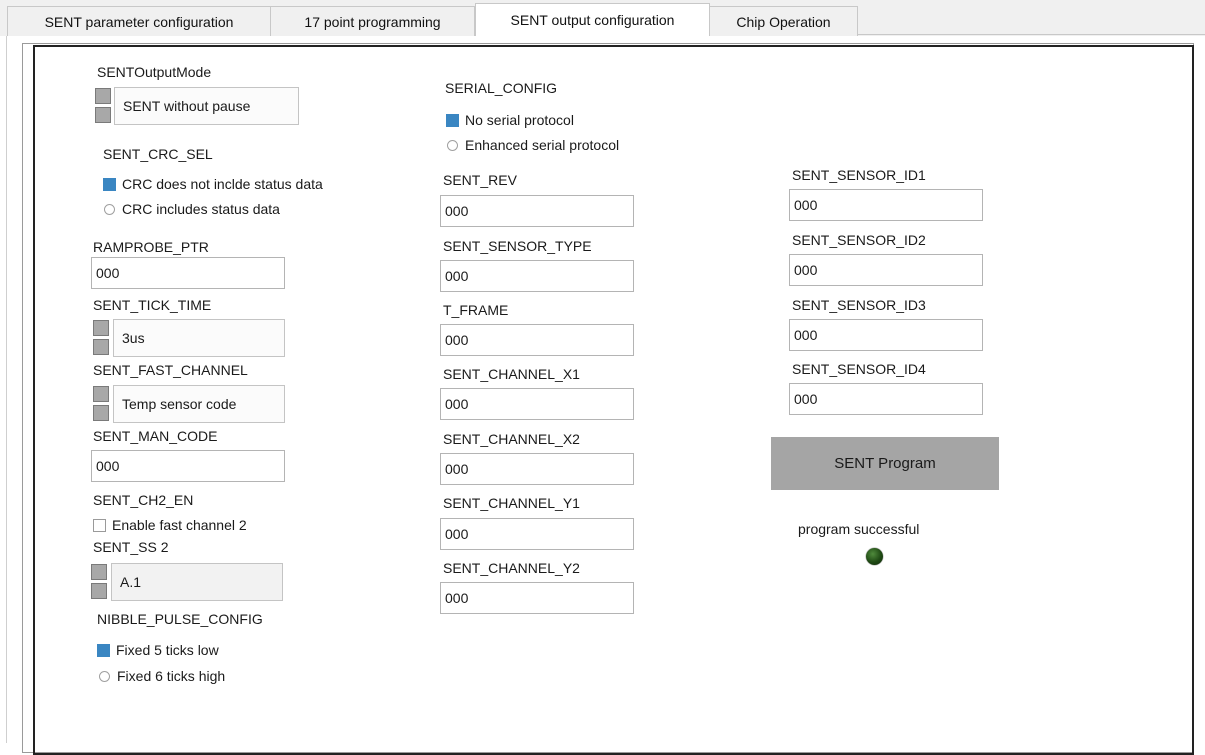 The width and height of the screenshot is (1205, 755). Describe the element at coordinates (537, 469) in the screenshot. I see `channel-x2-input: 000` at that location.